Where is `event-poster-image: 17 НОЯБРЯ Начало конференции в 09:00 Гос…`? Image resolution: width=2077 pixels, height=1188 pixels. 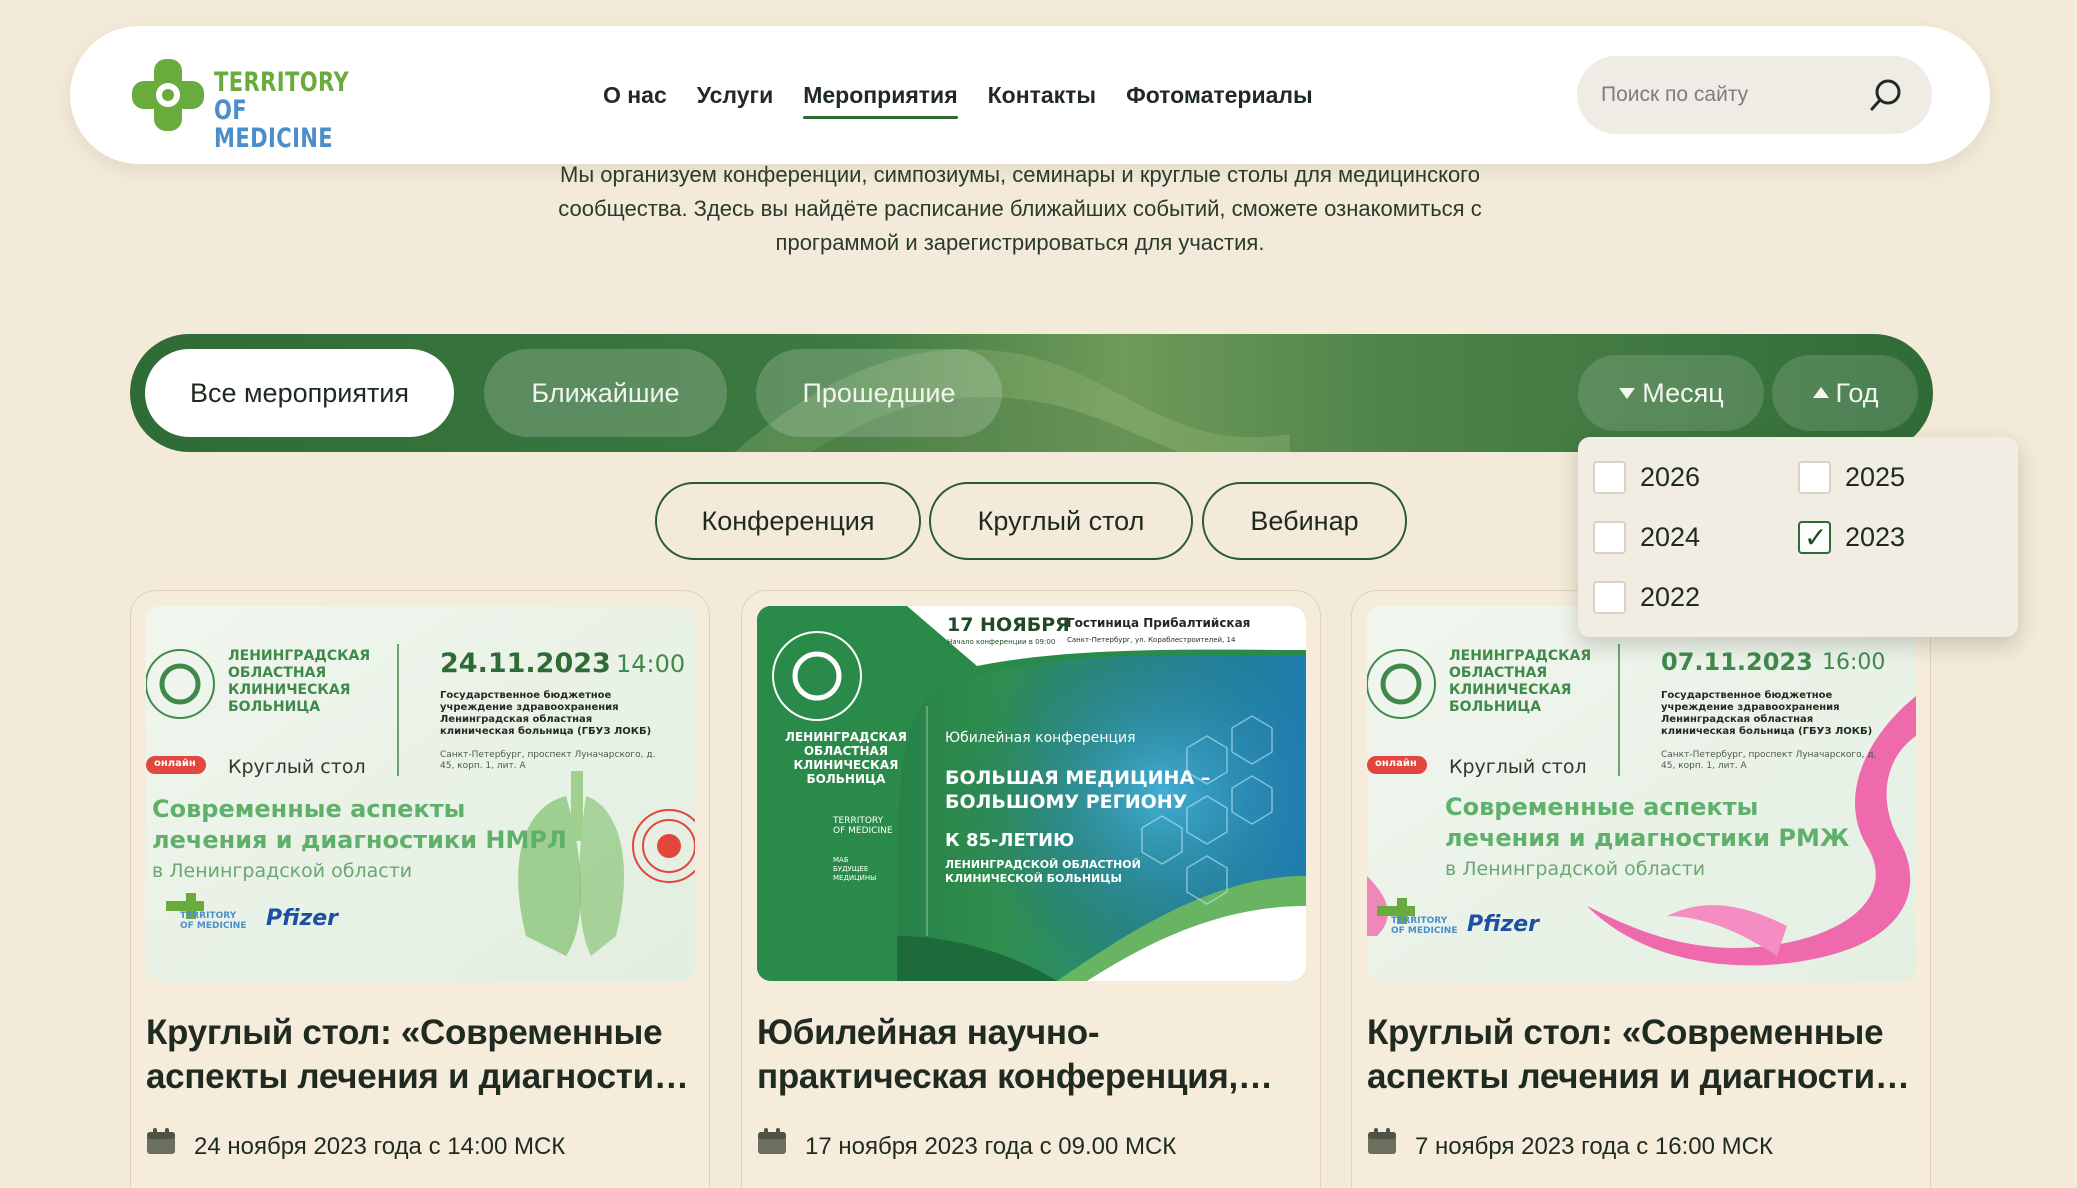 event-poster-image: 17 НОЯБРЯ Начало конференции в 09:00 Гос… is located at coordinates (1031, 793).